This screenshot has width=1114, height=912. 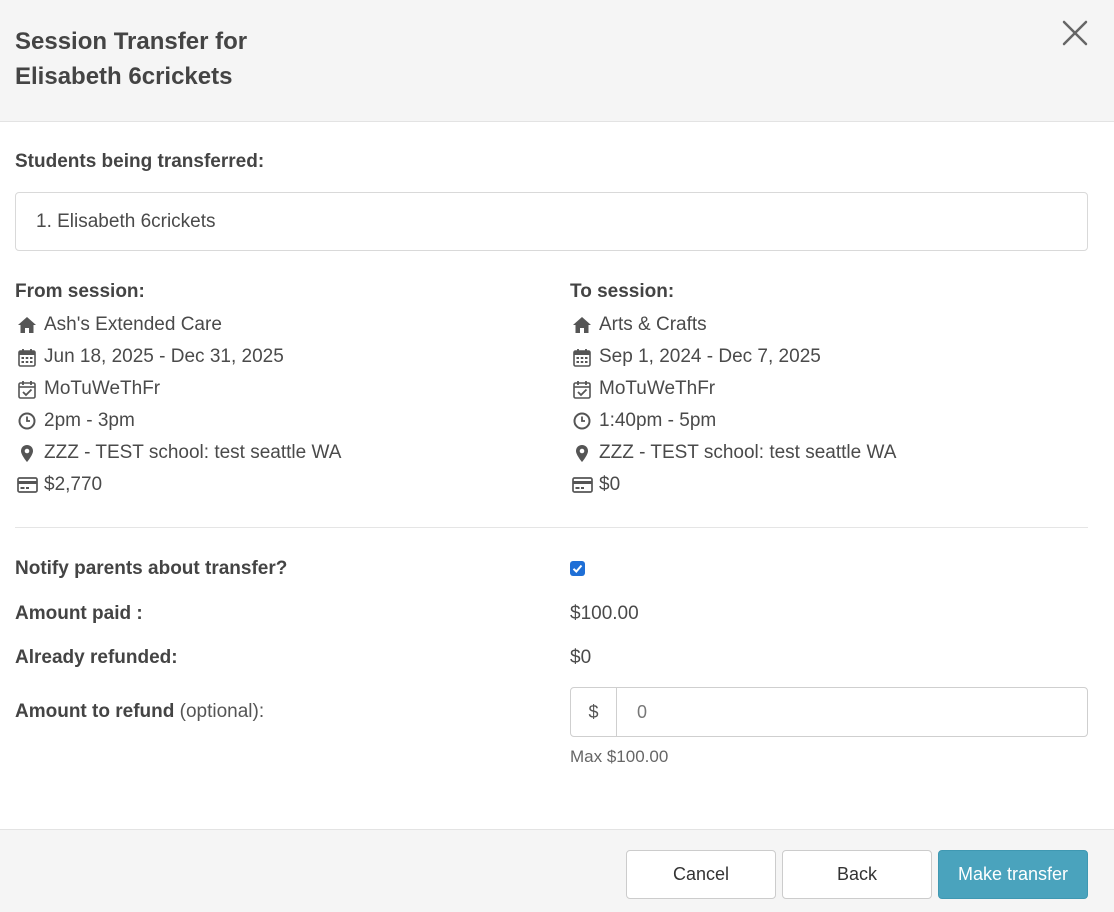 What do you see at coordinates (80, 291) in the screenshot?
I see `from-session-label: From session:` at bounding box center [80, 291].